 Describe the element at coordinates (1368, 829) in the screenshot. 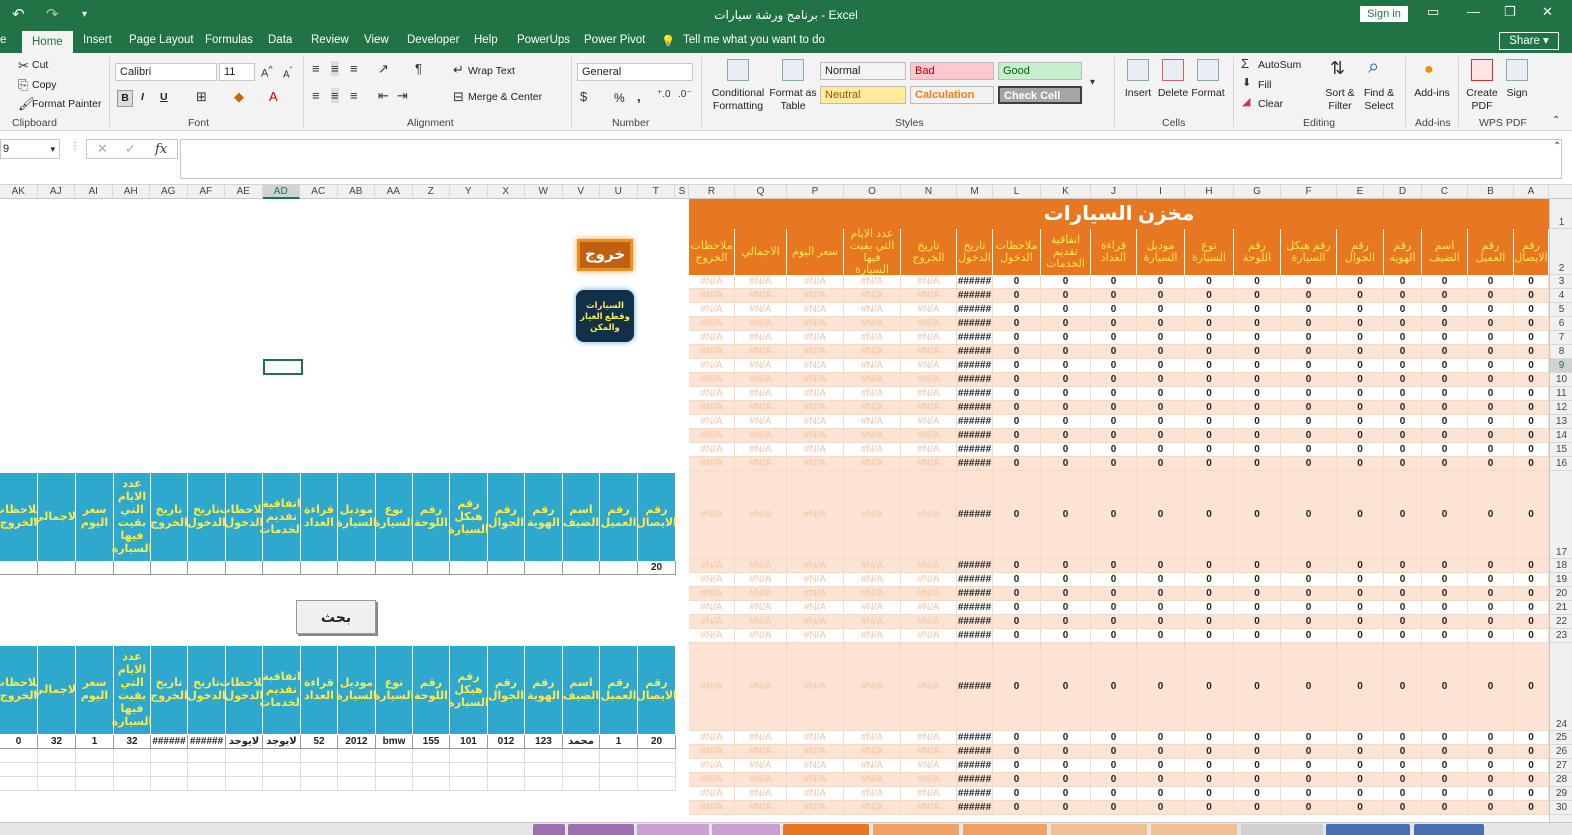

I see `sheet-tab` at that location.